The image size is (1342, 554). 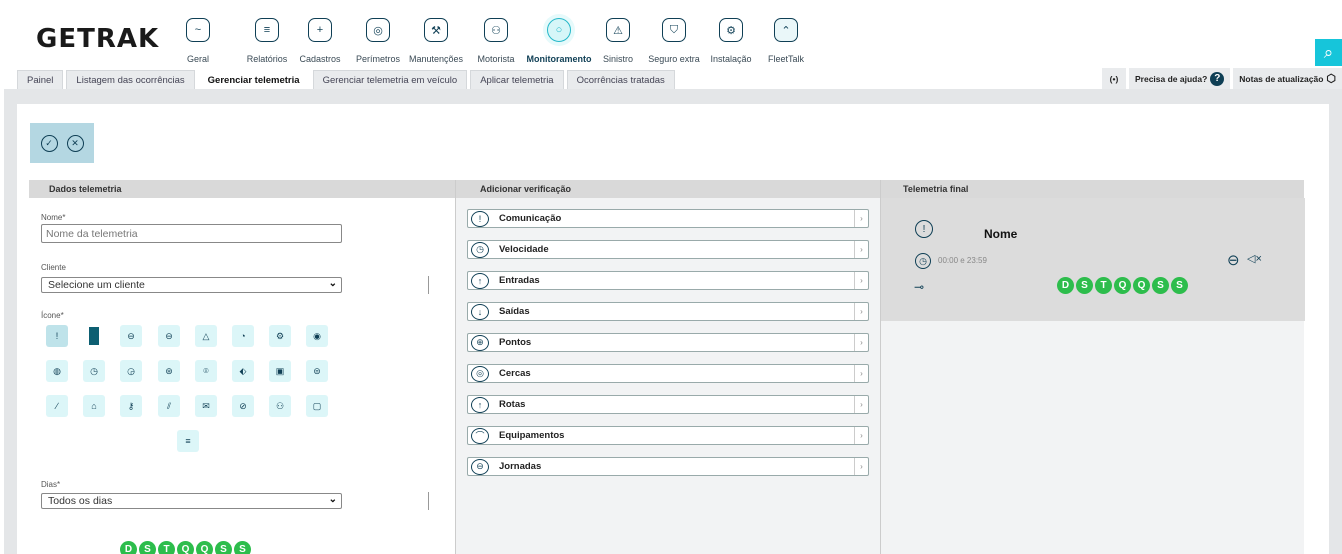 I want to click on equipment-icon: ⌒, so click(x=480, y=435).